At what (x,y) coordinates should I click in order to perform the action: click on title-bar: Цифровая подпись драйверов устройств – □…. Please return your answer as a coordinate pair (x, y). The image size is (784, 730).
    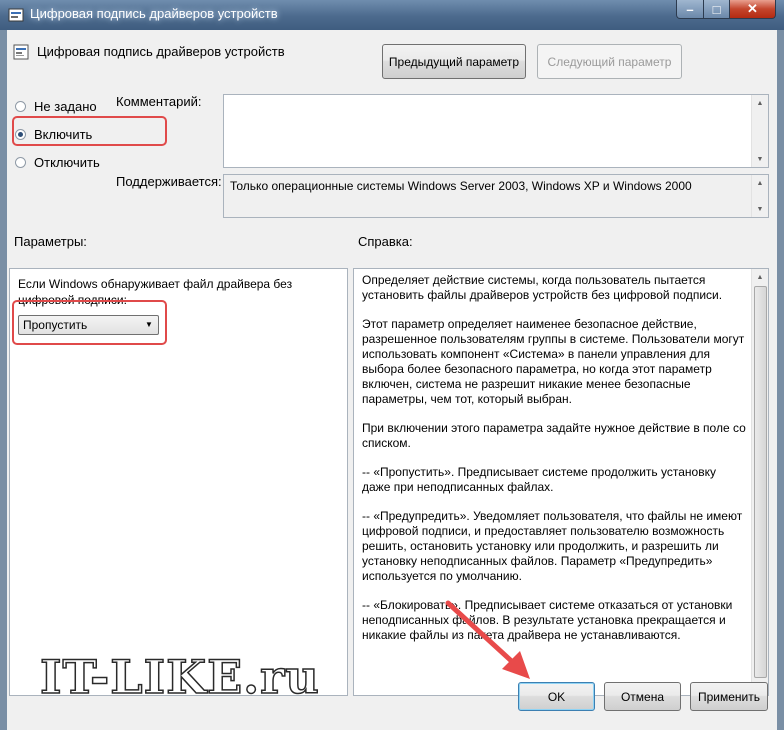
    Looking at the image, I should click on (392, 15).